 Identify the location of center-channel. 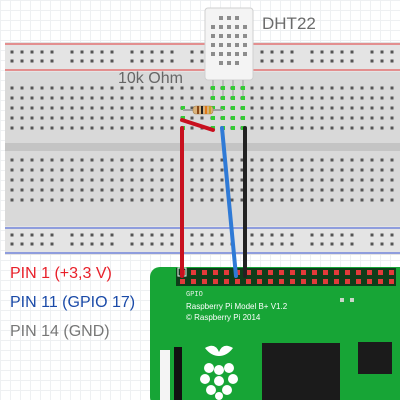
(202, 147).